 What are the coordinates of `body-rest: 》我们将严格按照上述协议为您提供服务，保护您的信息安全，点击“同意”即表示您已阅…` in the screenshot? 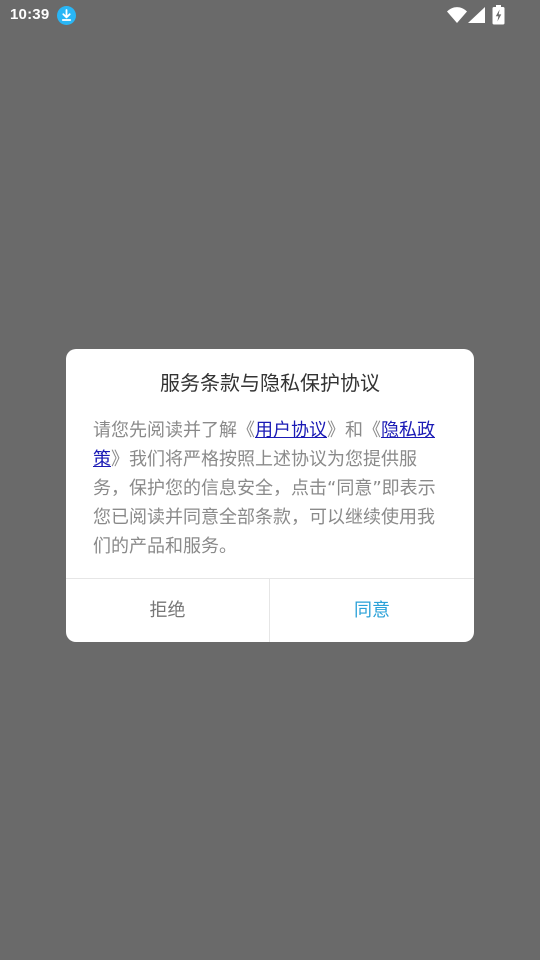 It's located at (264, 503).